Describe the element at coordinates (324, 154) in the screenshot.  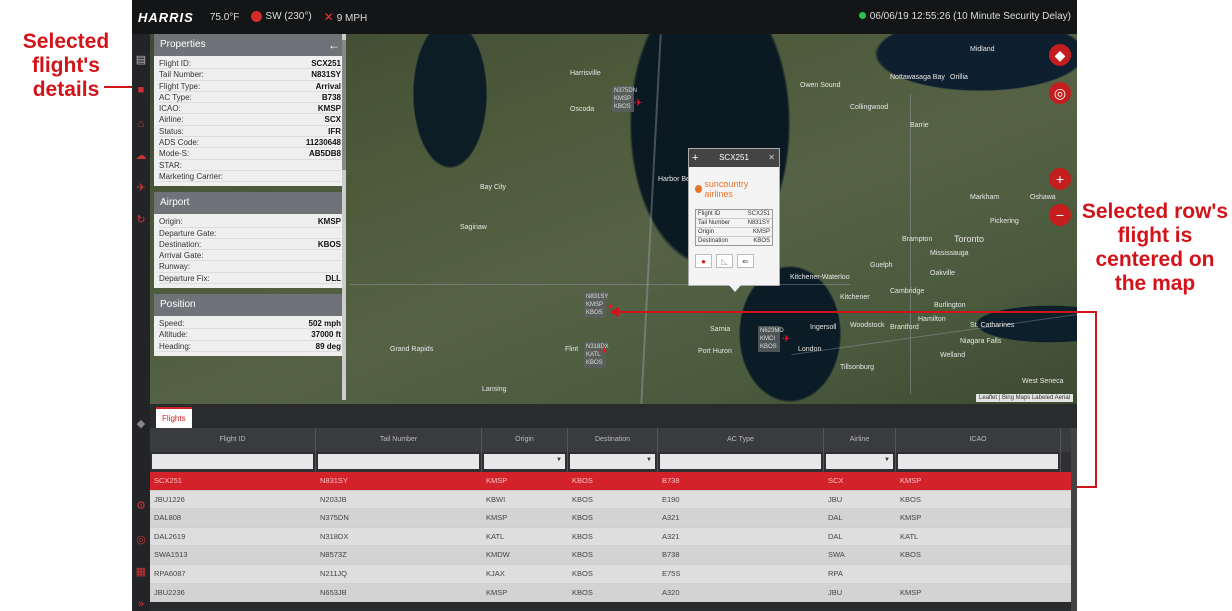
I see `prop-value: AB5DB8` at that location.